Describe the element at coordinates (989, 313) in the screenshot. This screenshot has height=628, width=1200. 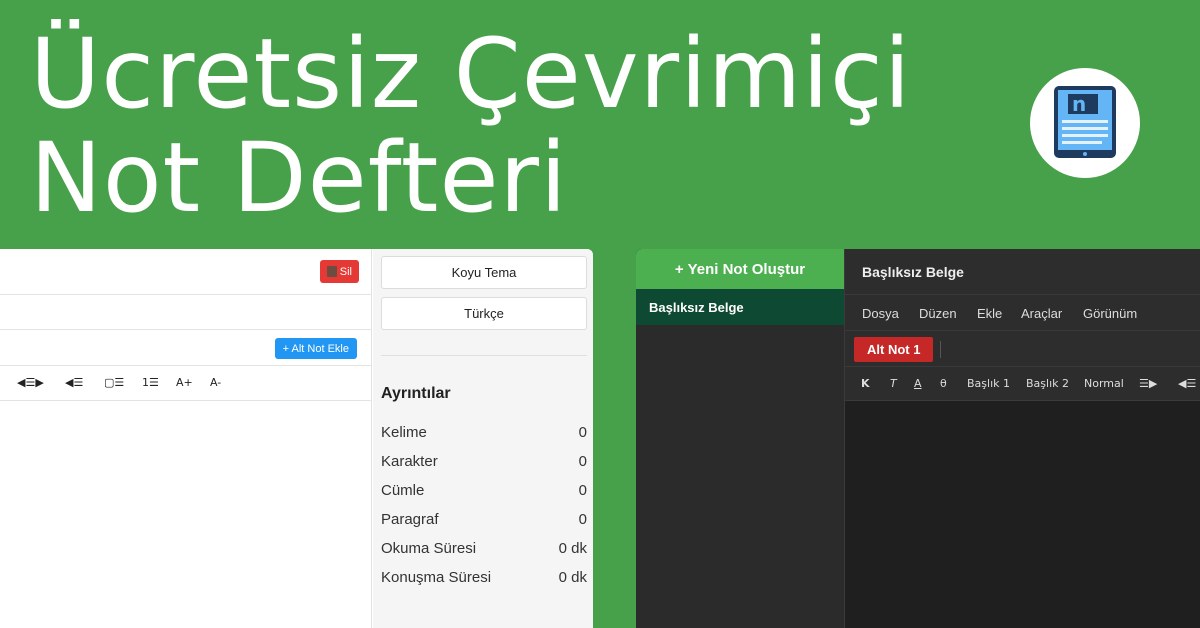
I see `menu-insert: Ekle` at that location.